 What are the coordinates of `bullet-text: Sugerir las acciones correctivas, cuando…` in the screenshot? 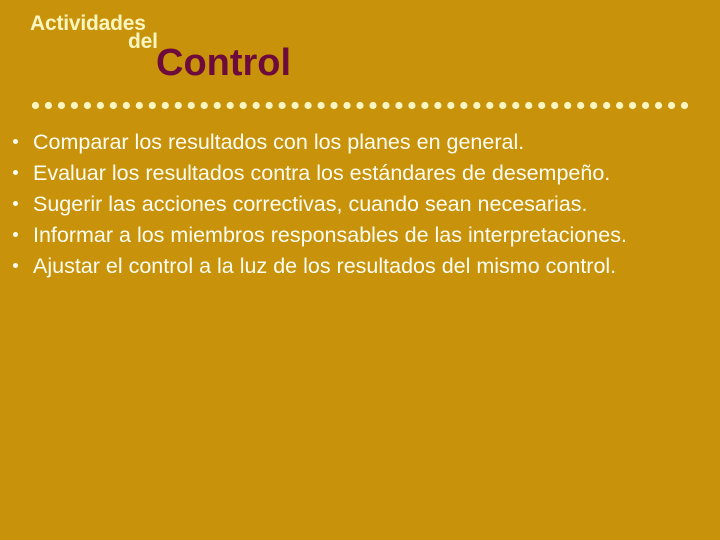 It's located at (310, 204).